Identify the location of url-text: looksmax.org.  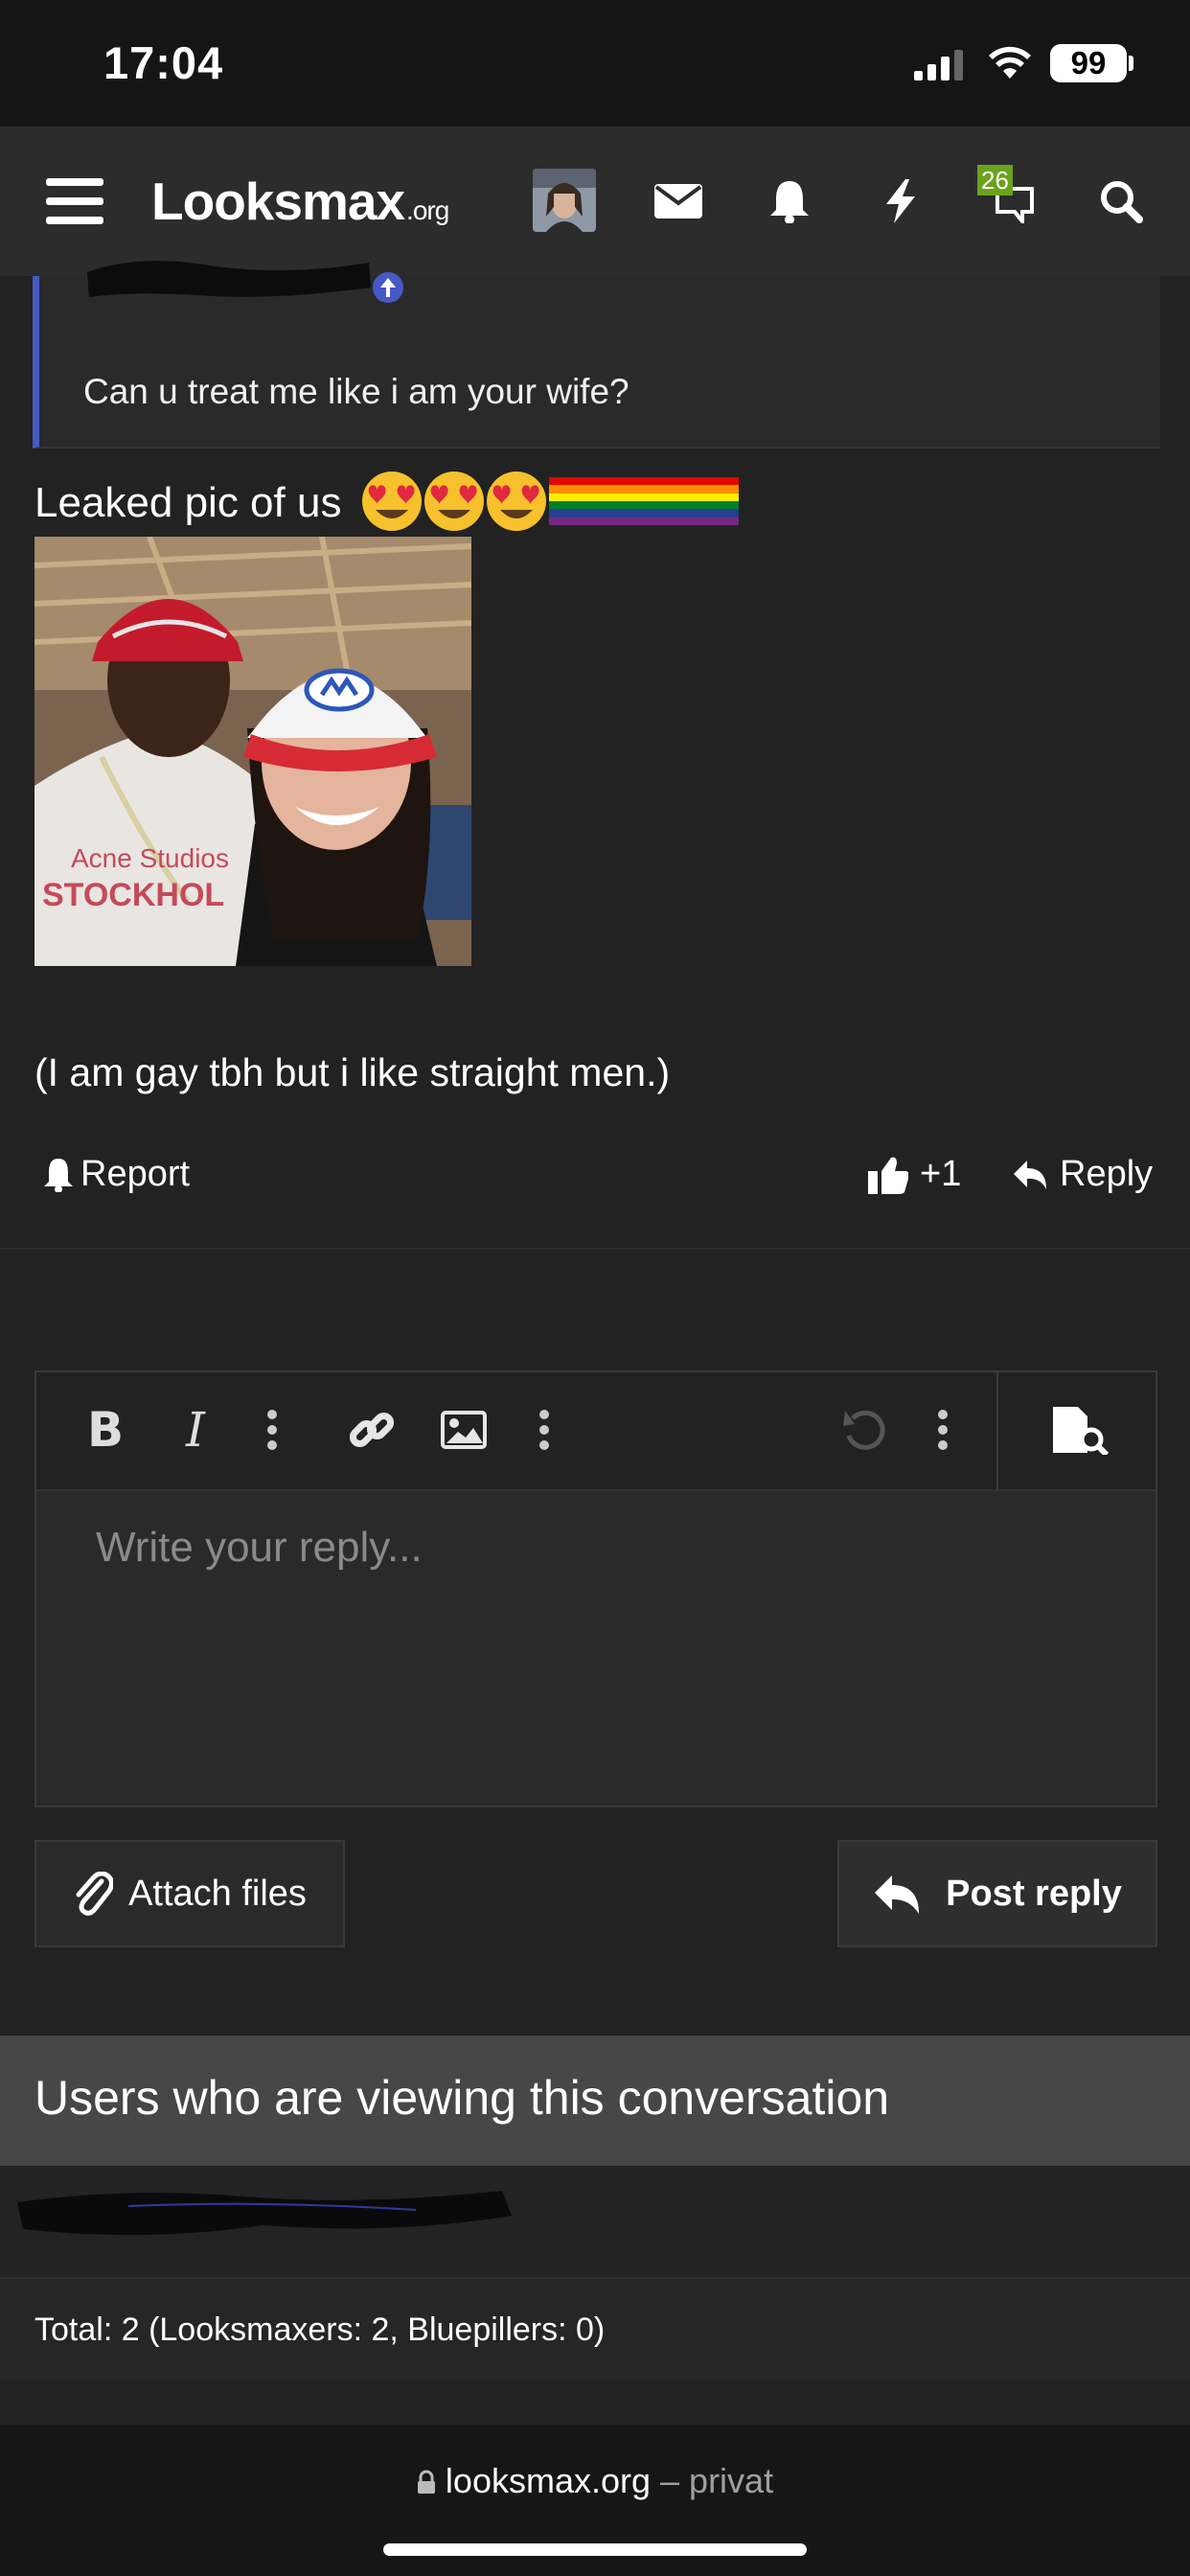
(548, 2480).